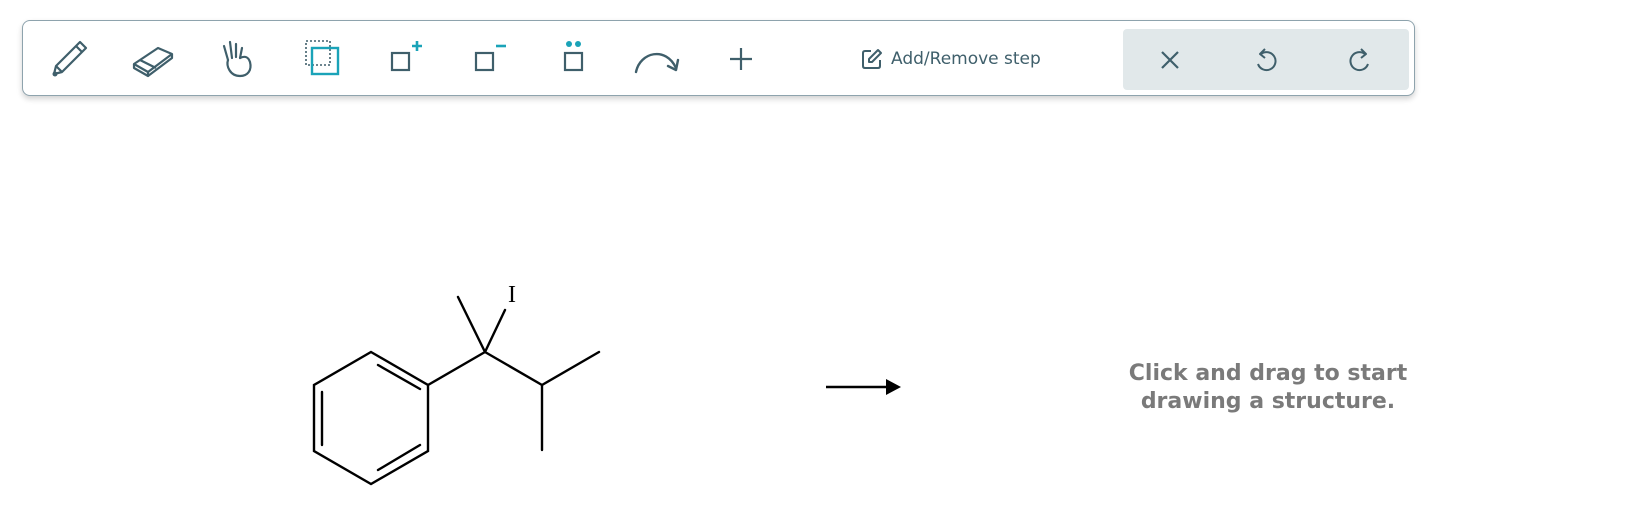 Image resolution: width=1651 pixels, height=529 pixels. I want to click on add-remove-step-button: Add/Remove step, so click(951, 59).